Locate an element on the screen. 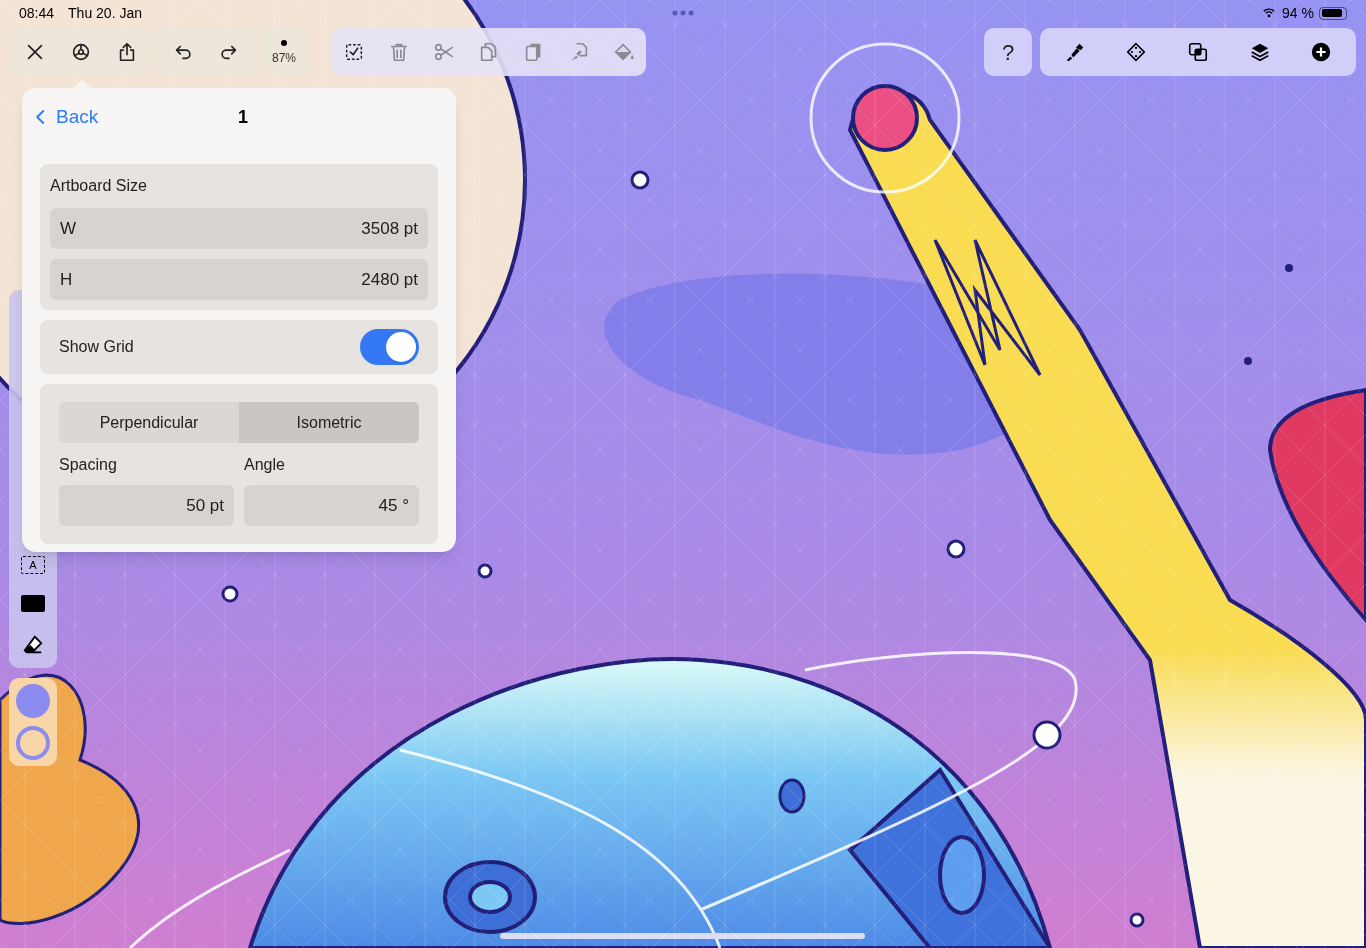 The height and width of the screenshot is (948, 1366). fill-color-swatch is located at coordinates (33, 701).